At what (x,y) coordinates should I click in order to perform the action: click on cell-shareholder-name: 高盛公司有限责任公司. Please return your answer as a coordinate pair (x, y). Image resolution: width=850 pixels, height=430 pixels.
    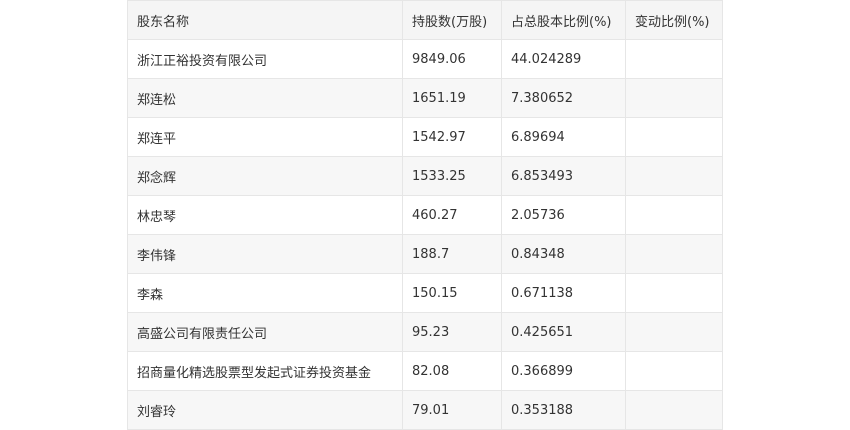
    Looking at the image, I should click on (265, 332).